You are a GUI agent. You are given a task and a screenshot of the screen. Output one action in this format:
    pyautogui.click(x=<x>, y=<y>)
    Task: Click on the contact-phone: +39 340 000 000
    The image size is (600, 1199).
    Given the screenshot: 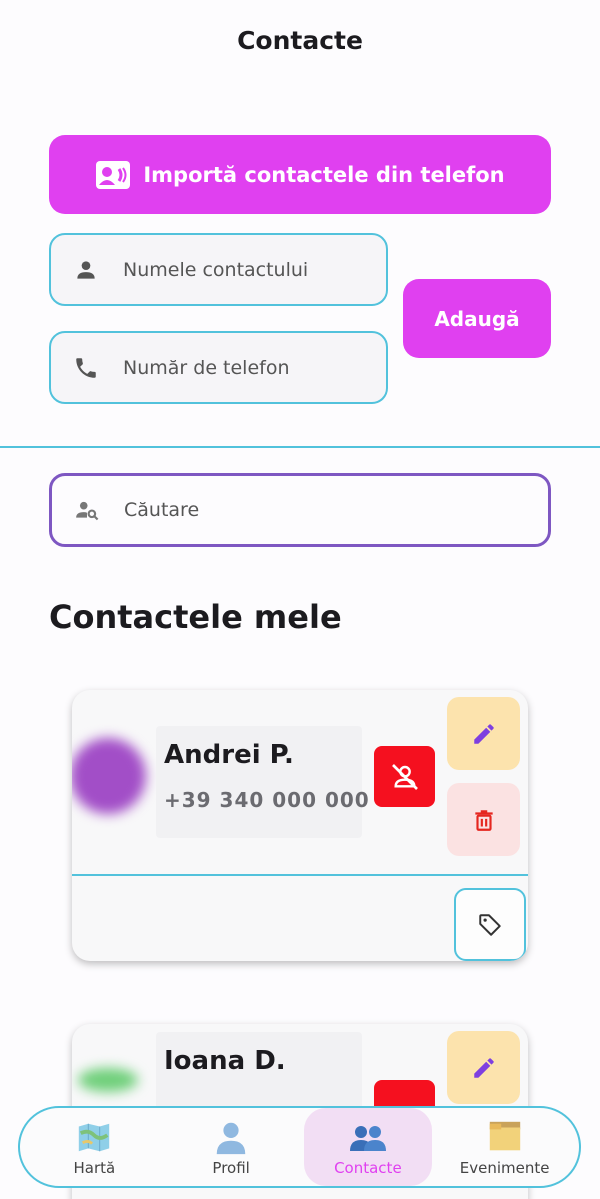 What is the action you would take?
    pyautogui.click(x=267, y=800)
    